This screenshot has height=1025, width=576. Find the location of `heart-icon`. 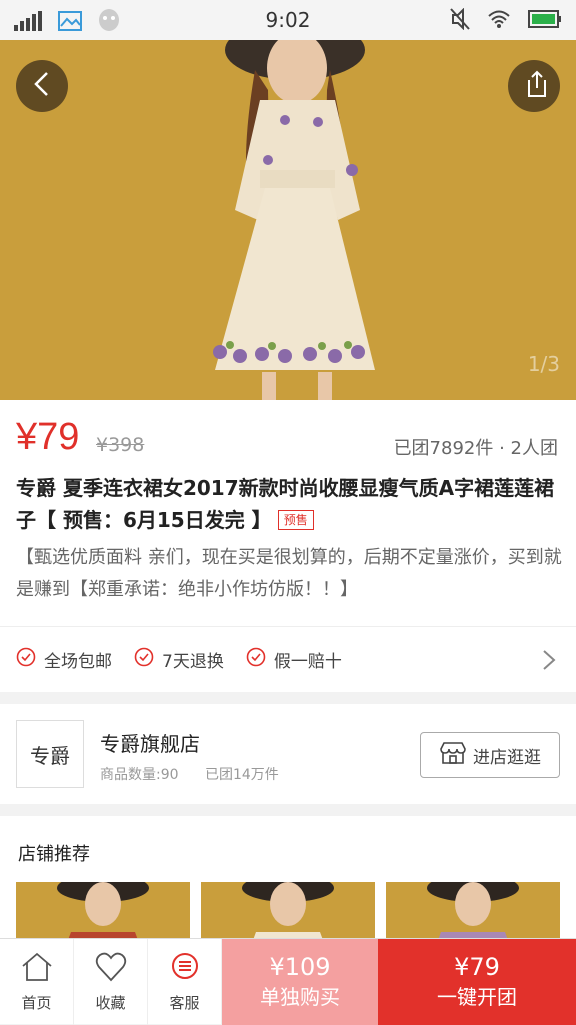

heart-icon is located at coordinates (111, 972).